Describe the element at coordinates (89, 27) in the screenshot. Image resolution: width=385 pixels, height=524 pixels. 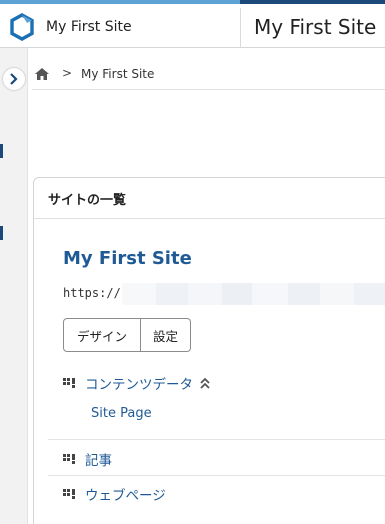
I see `site-name: My First Site` at that location.